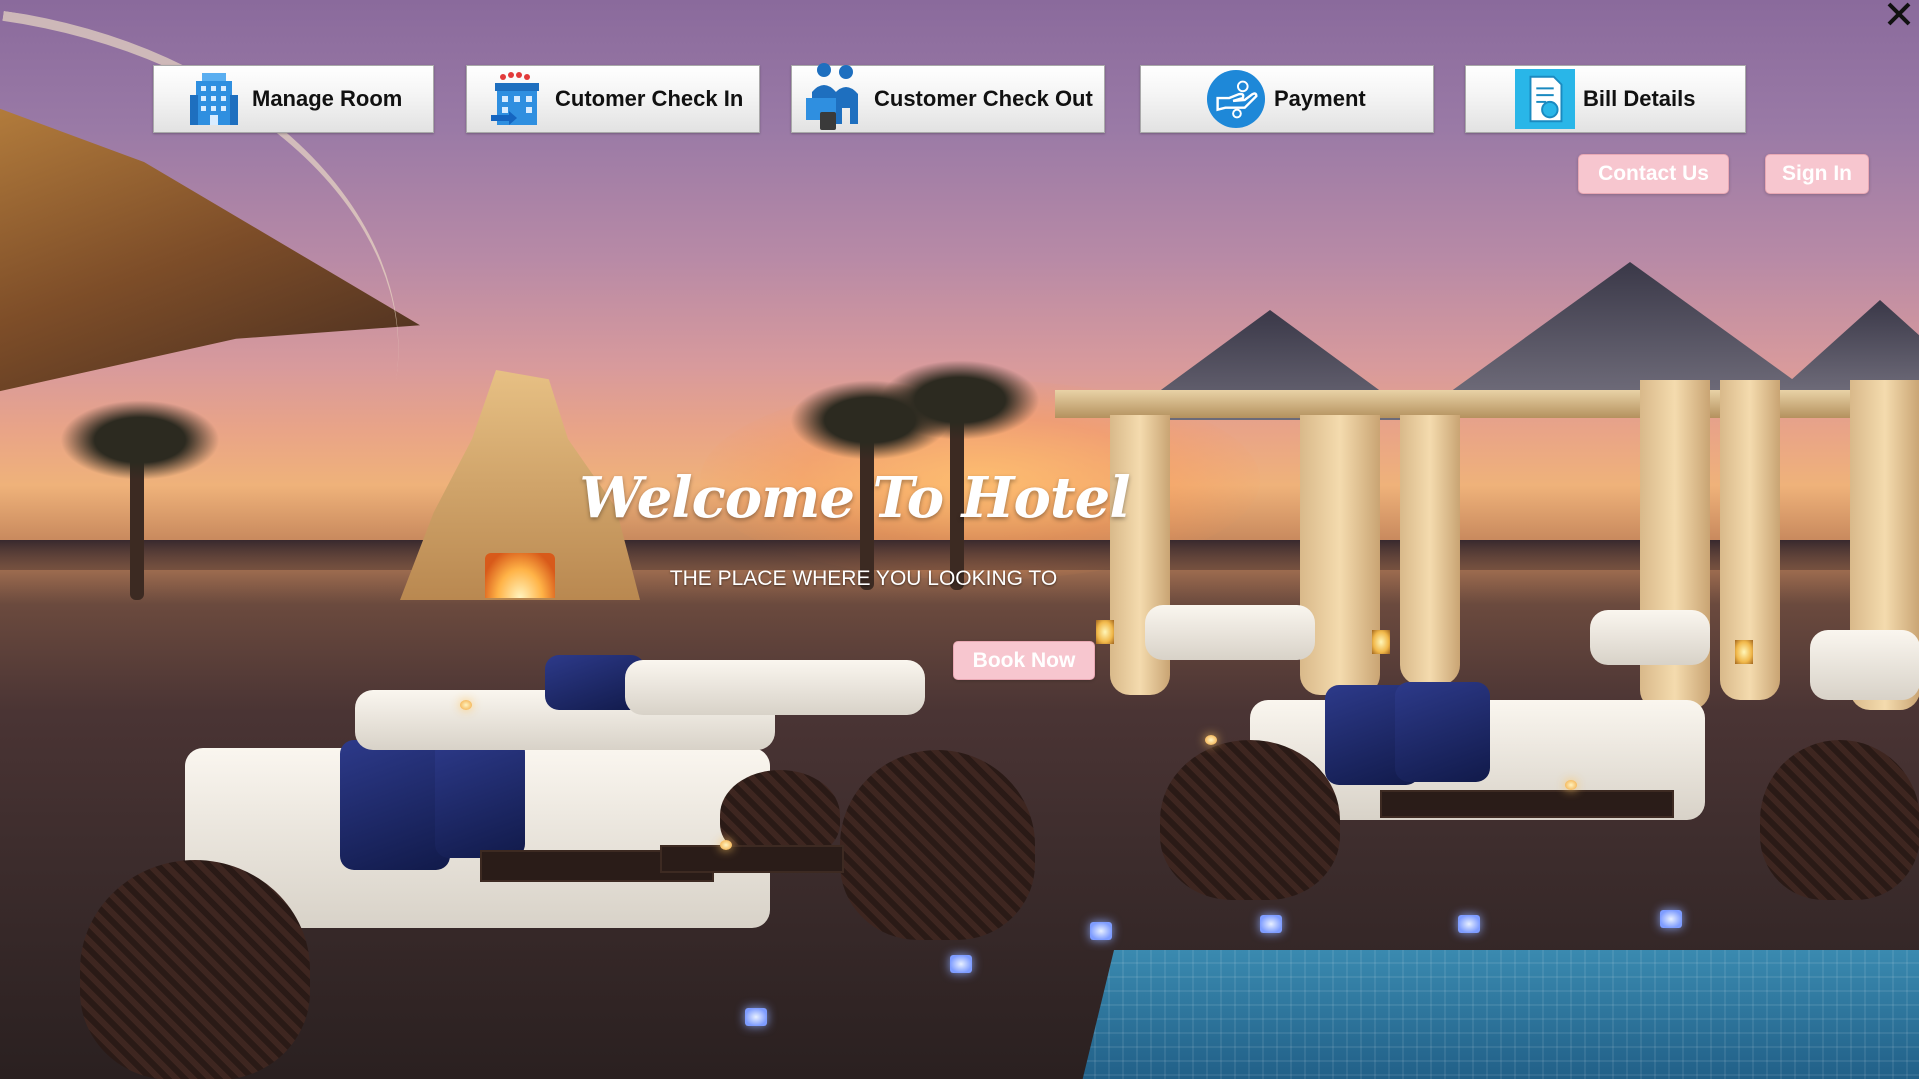  What do you see at coordinates (517, 99) in the screenshot?
I see `hotel-check-in-icon` at bounding box center [517, 99].